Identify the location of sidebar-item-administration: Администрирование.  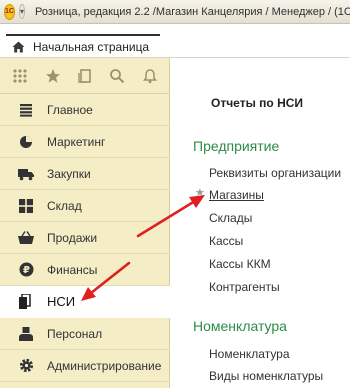
(85, 366).